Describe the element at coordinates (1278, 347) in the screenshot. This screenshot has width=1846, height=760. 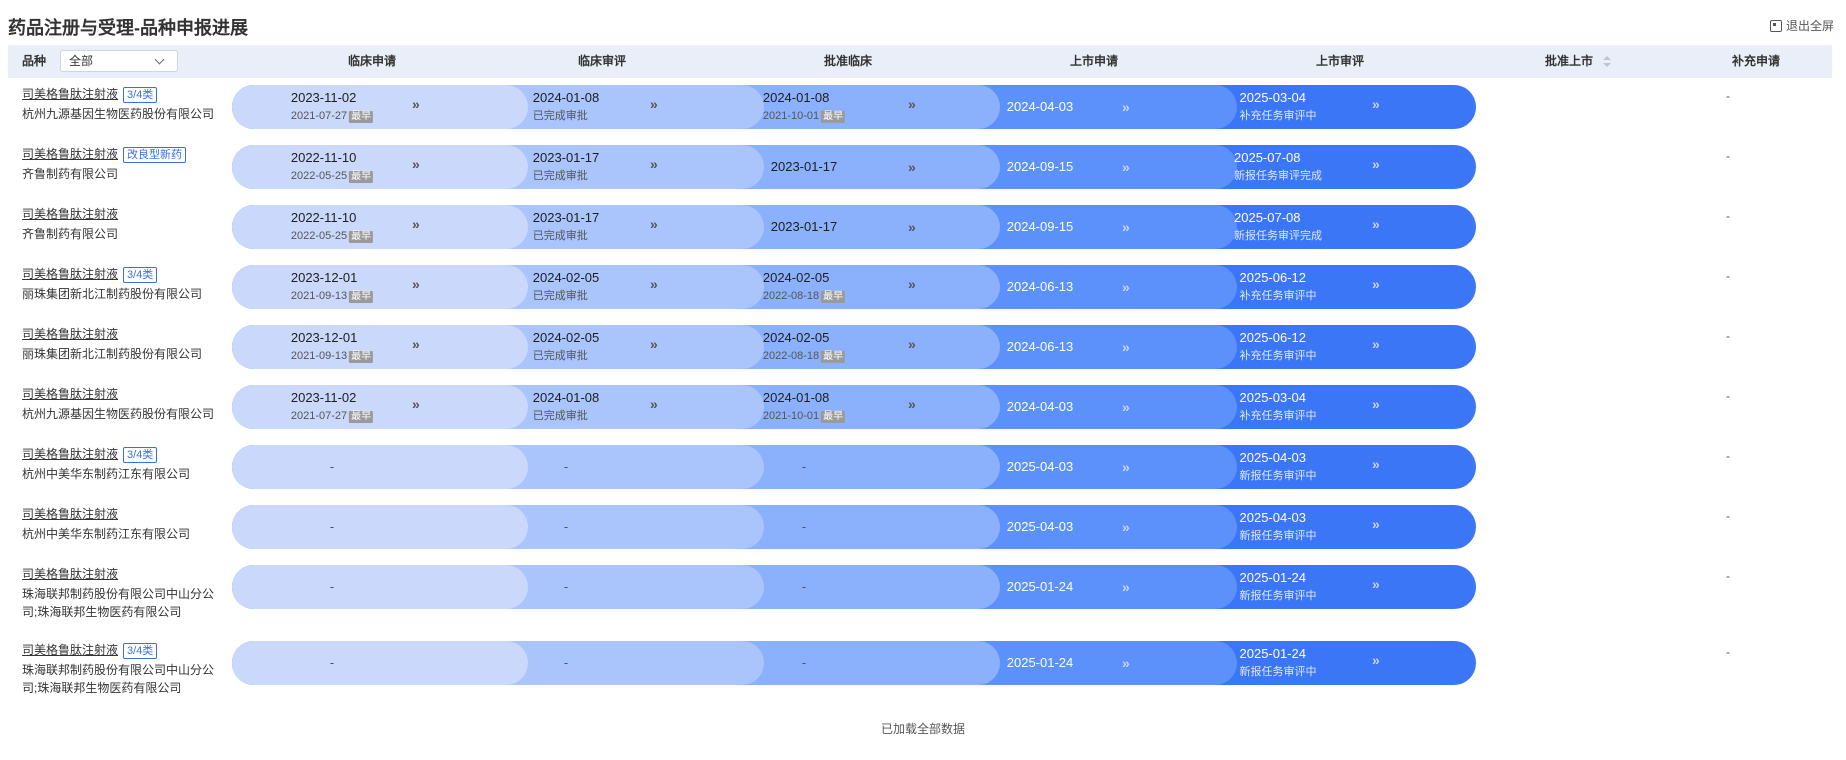
I see `stage-cell: 2025-06-12 补充任务审评中` at that location.